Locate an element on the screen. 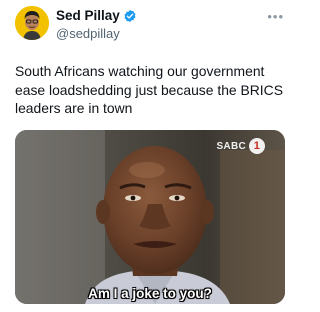 Image resolution: width=320 pixels, height=312 pixels. author-avatar is located at coordinates (32, 23).